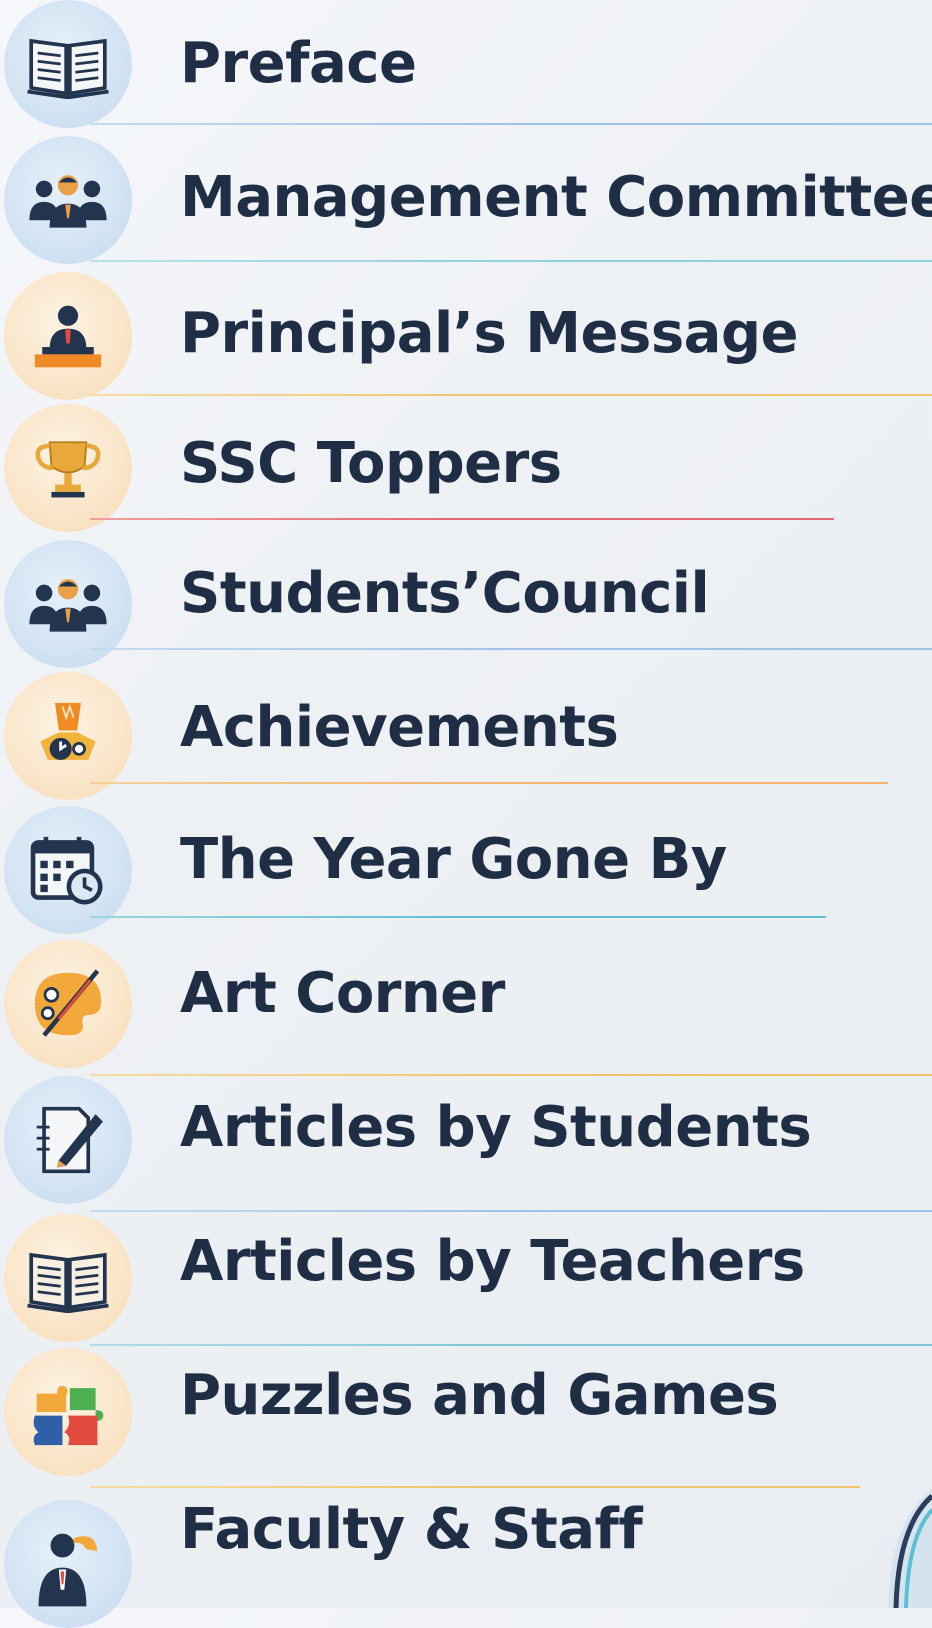 This screenshot has height=1628, width=932. What do you see at coordinates (453, 859) in the screenshot?
I see `toc-label: The Year Gone By` at bounding box center [453, 859].